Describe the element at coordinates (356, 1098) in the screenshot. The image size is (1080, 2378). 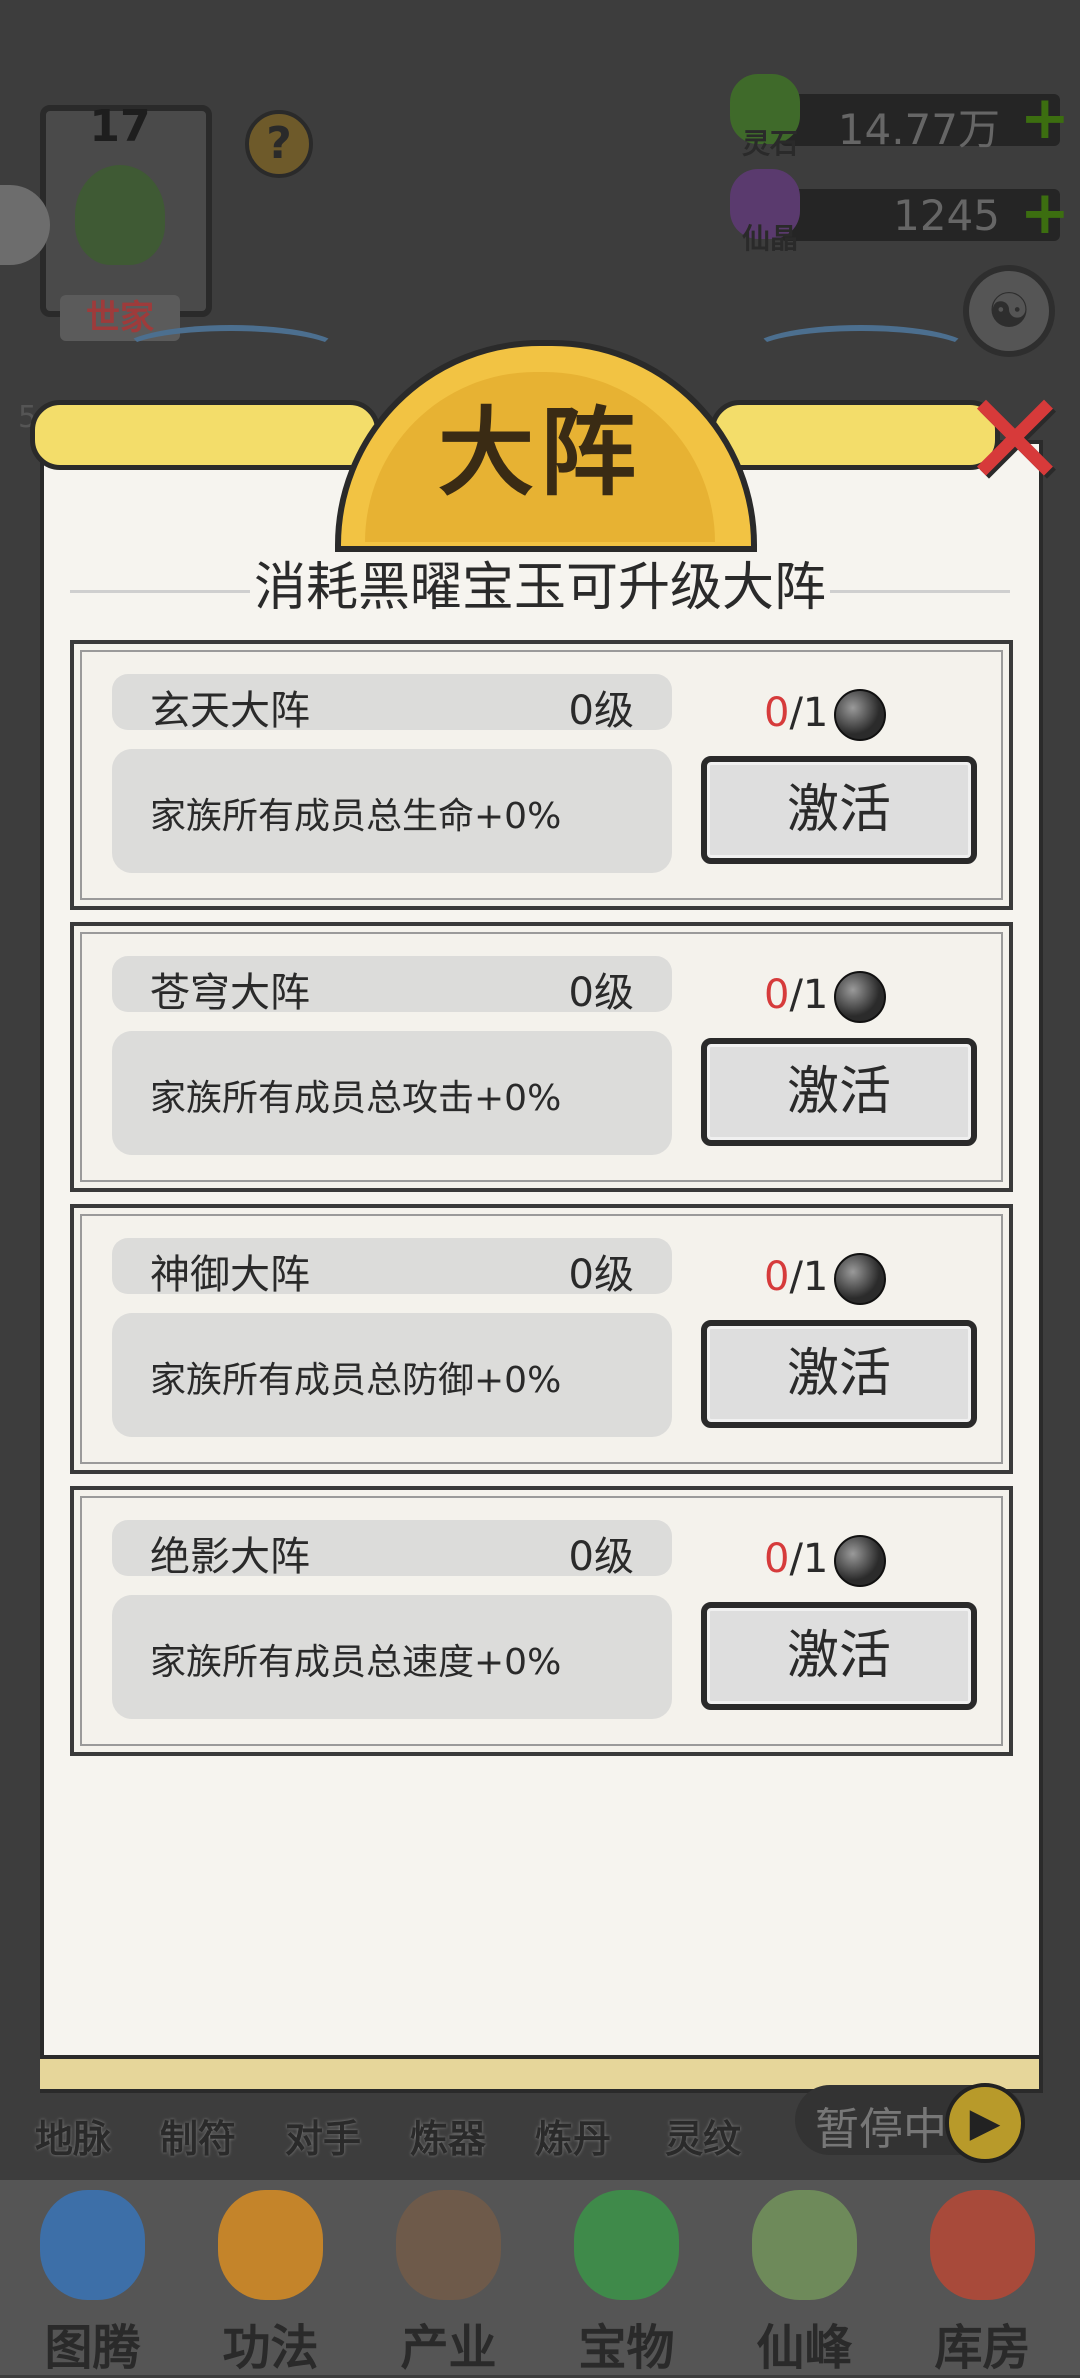
I see `formation-effect-text: 家族所有成员总攻击+0%` at that location.